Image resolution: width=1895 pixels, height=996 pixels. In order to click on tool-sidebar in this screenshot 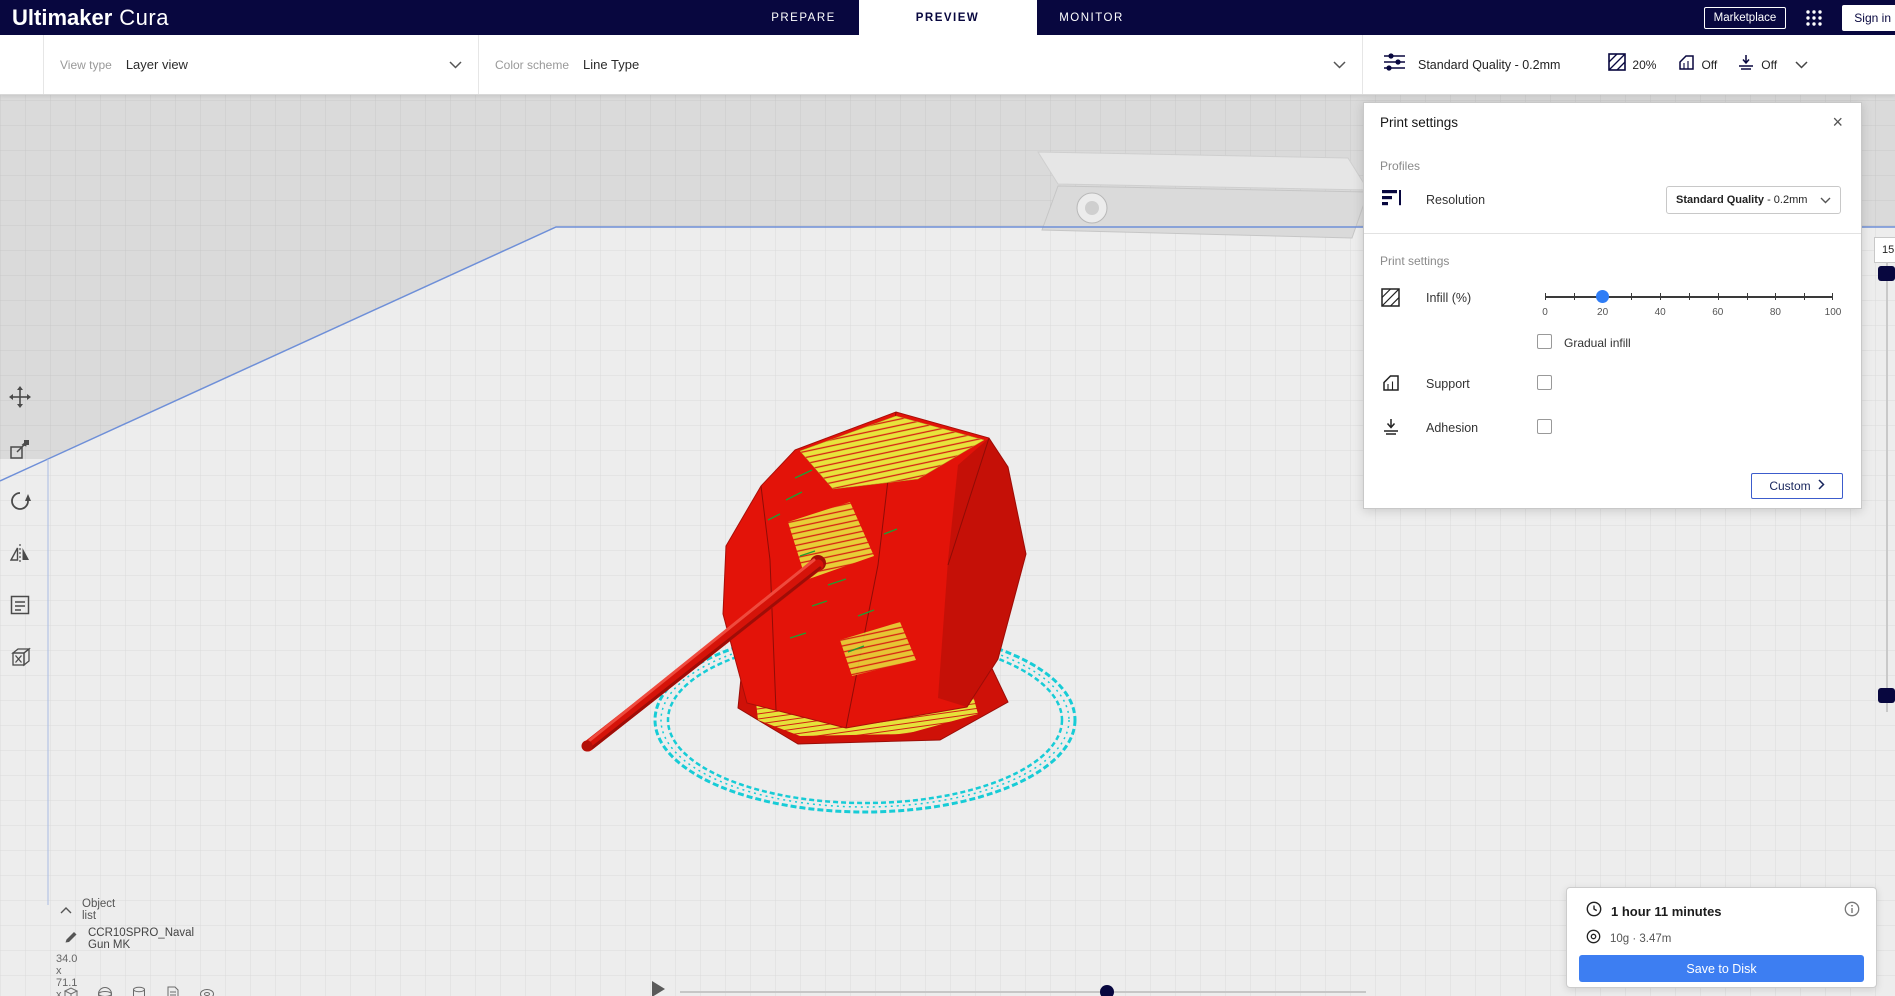, I will do `click(24, 527)`.